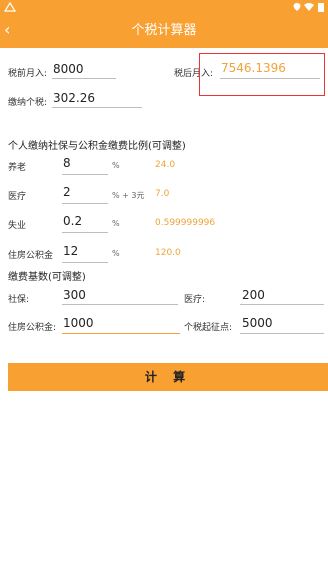 The height and width of the screenshot is (576, 328). I want to click on rate-label-housing-fund: 住房公积金, so click(31, 256).